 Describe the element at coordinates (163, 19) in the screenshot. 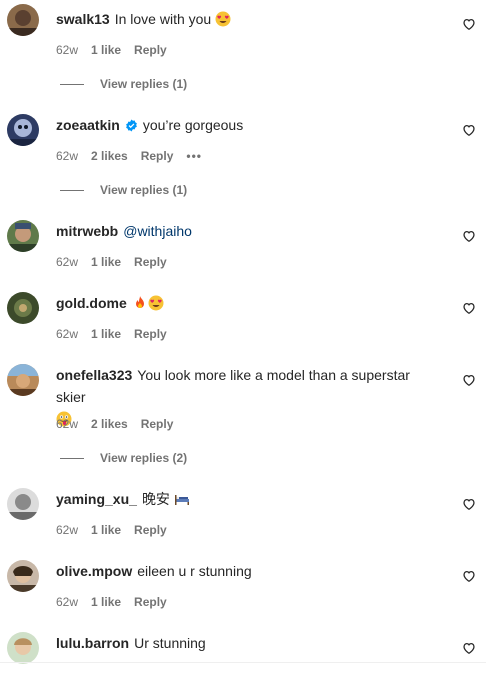

I see `comment-text: In love with you` at that location.